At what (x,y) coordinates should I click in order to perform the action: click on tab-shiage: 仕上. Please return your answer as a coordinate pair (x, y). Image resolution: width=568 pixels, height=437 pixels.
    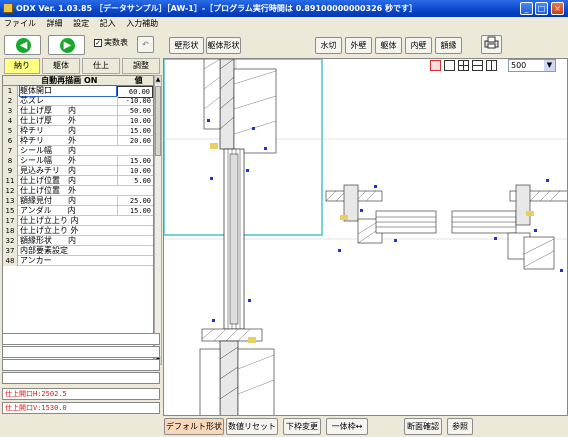
    Looking at the image, I should click on (101, 66).